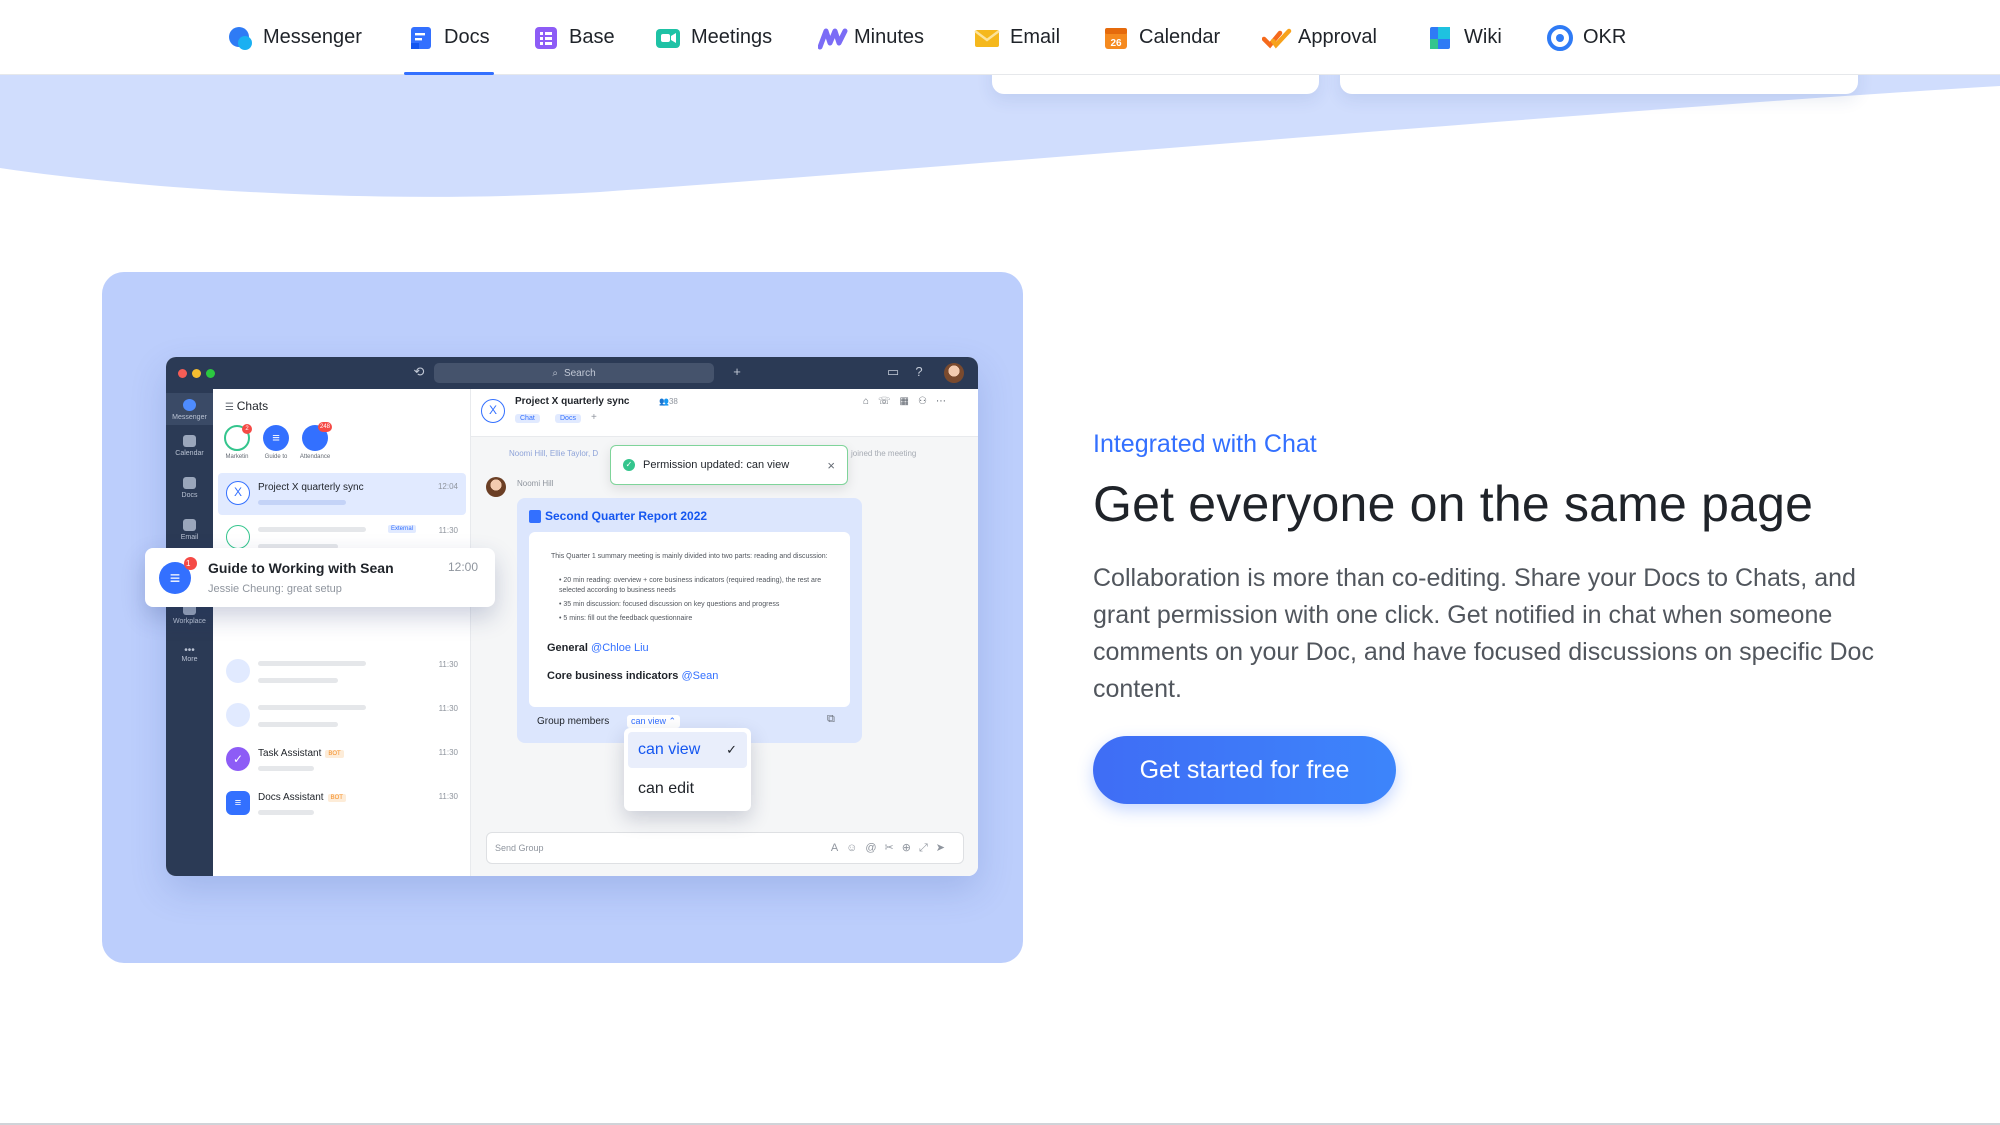  What do you see at coordinates (189, 495) in the screenshot?
I see `rail-label: Docs` at bounding box center [189, 495].